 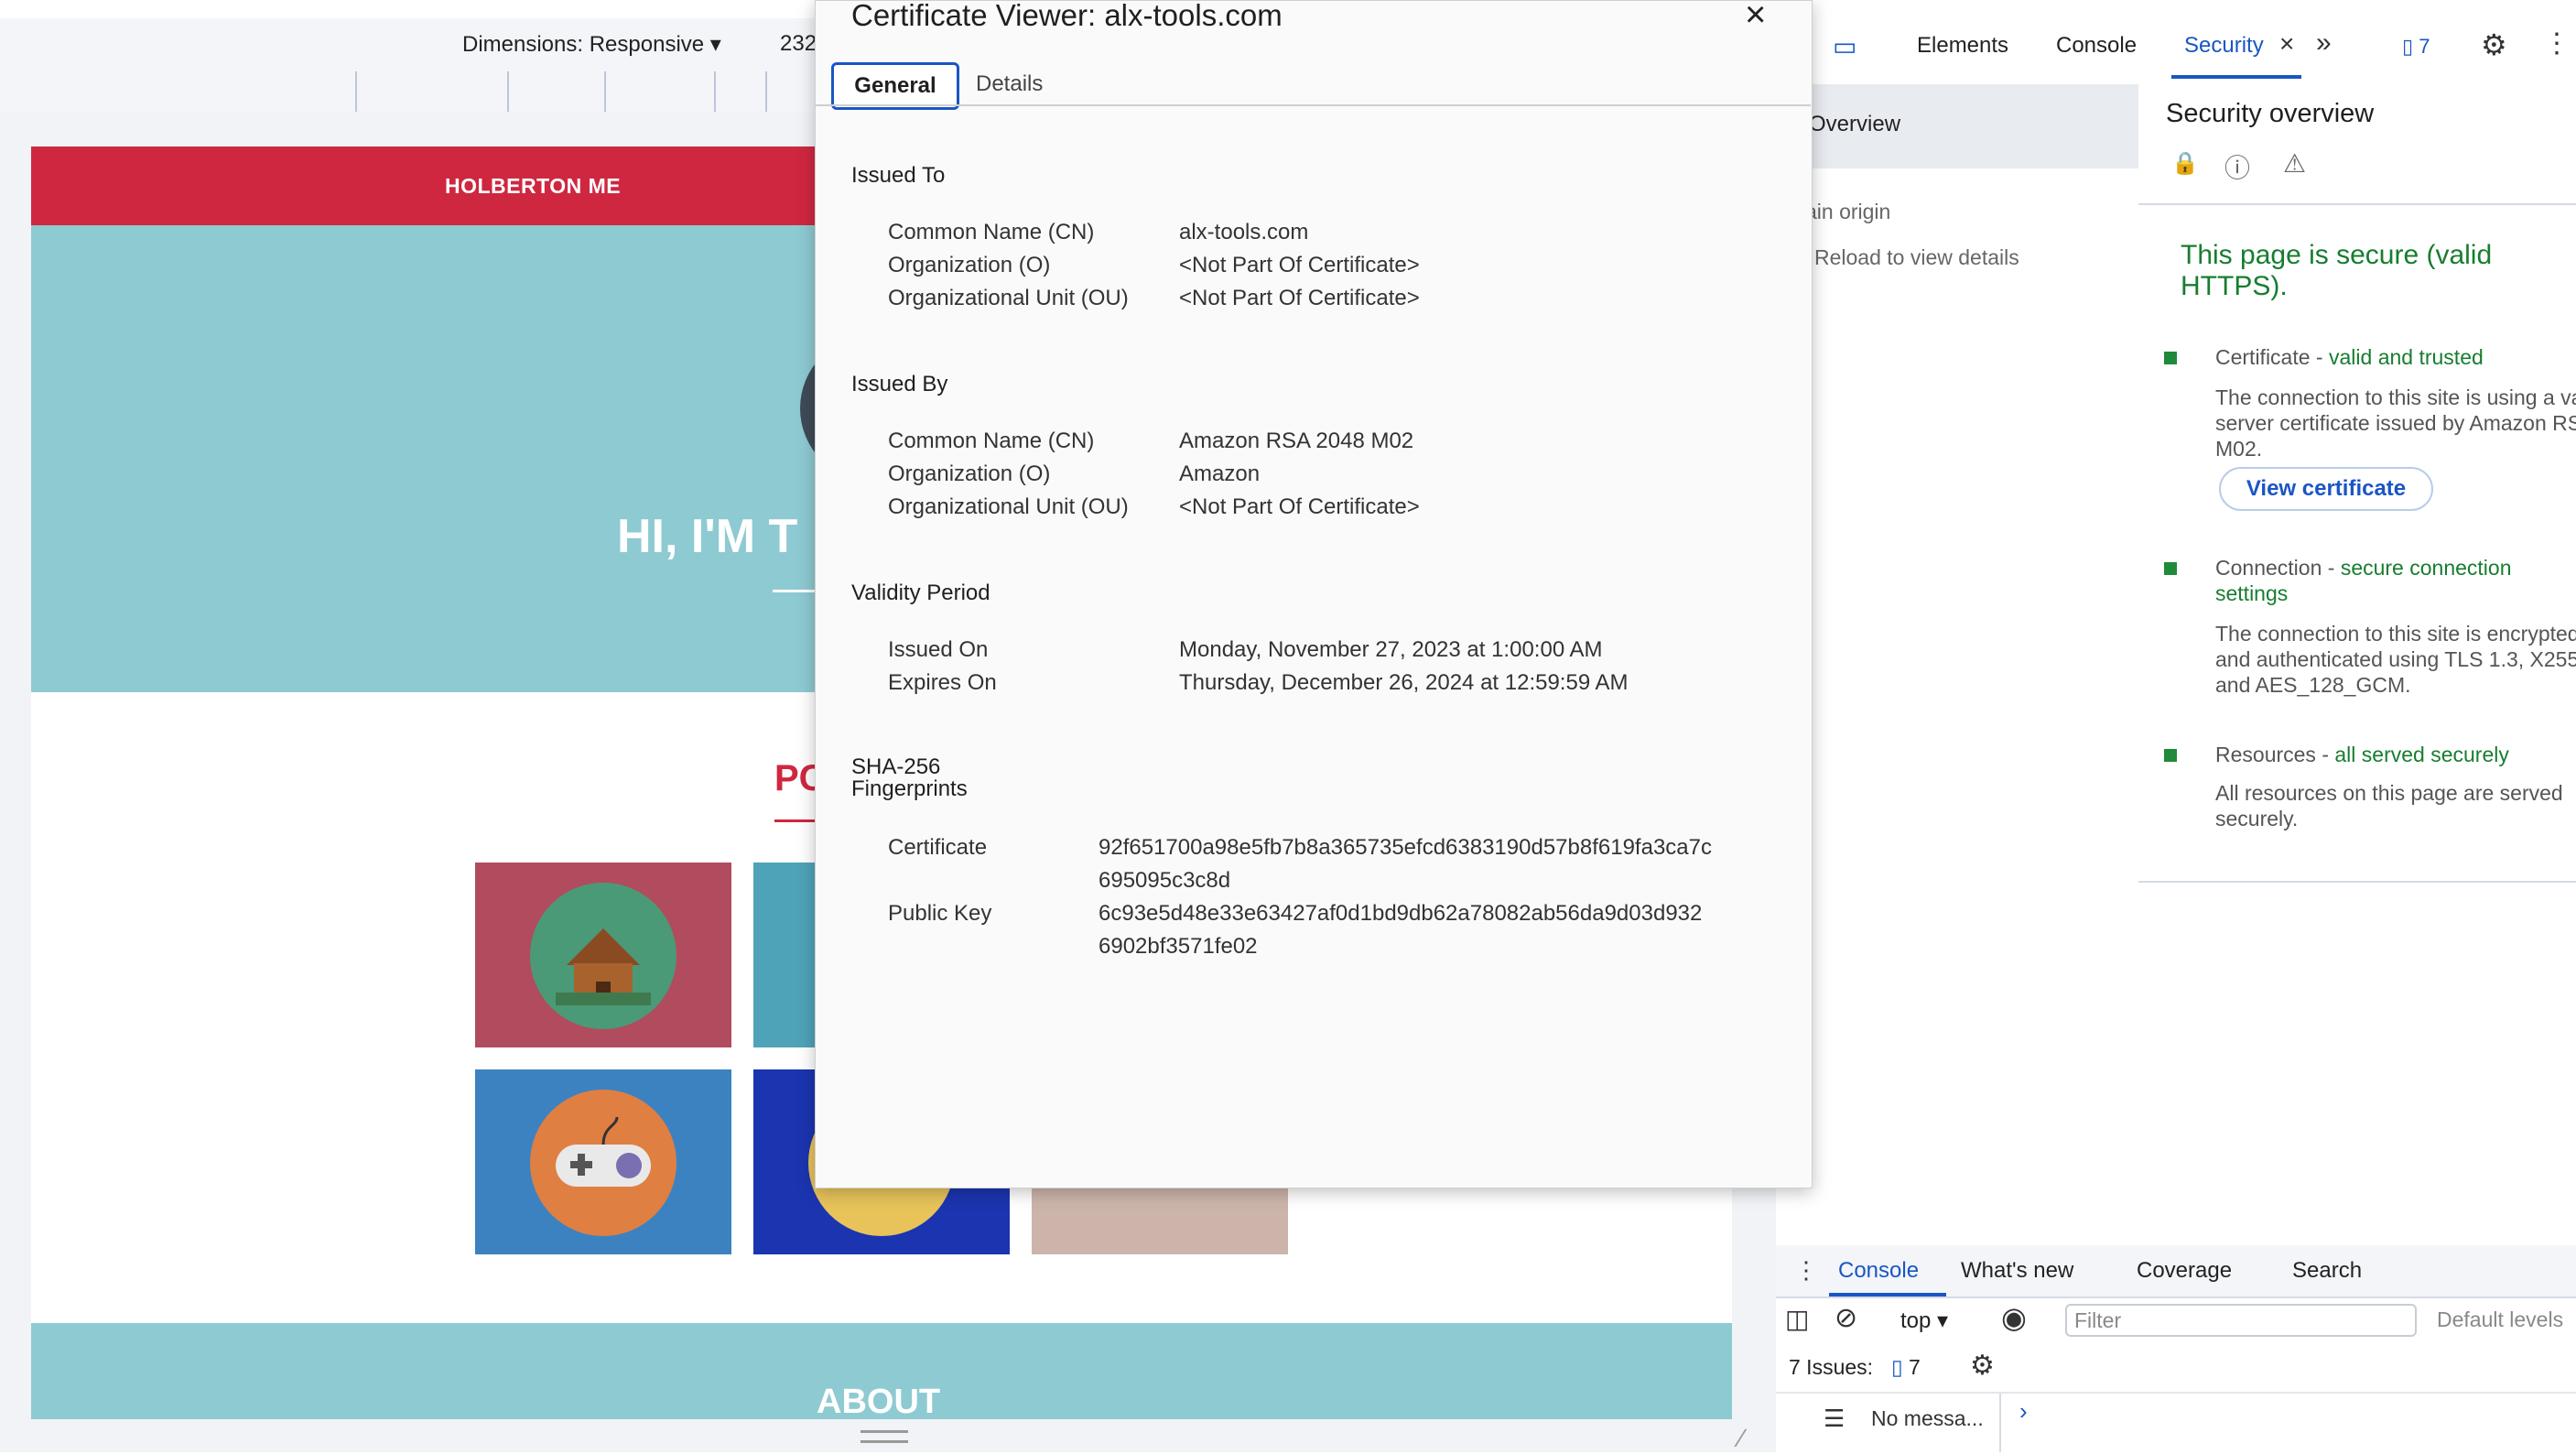 I want to click on section-heading-validity: Validity Period, so click(x=921, y=593).